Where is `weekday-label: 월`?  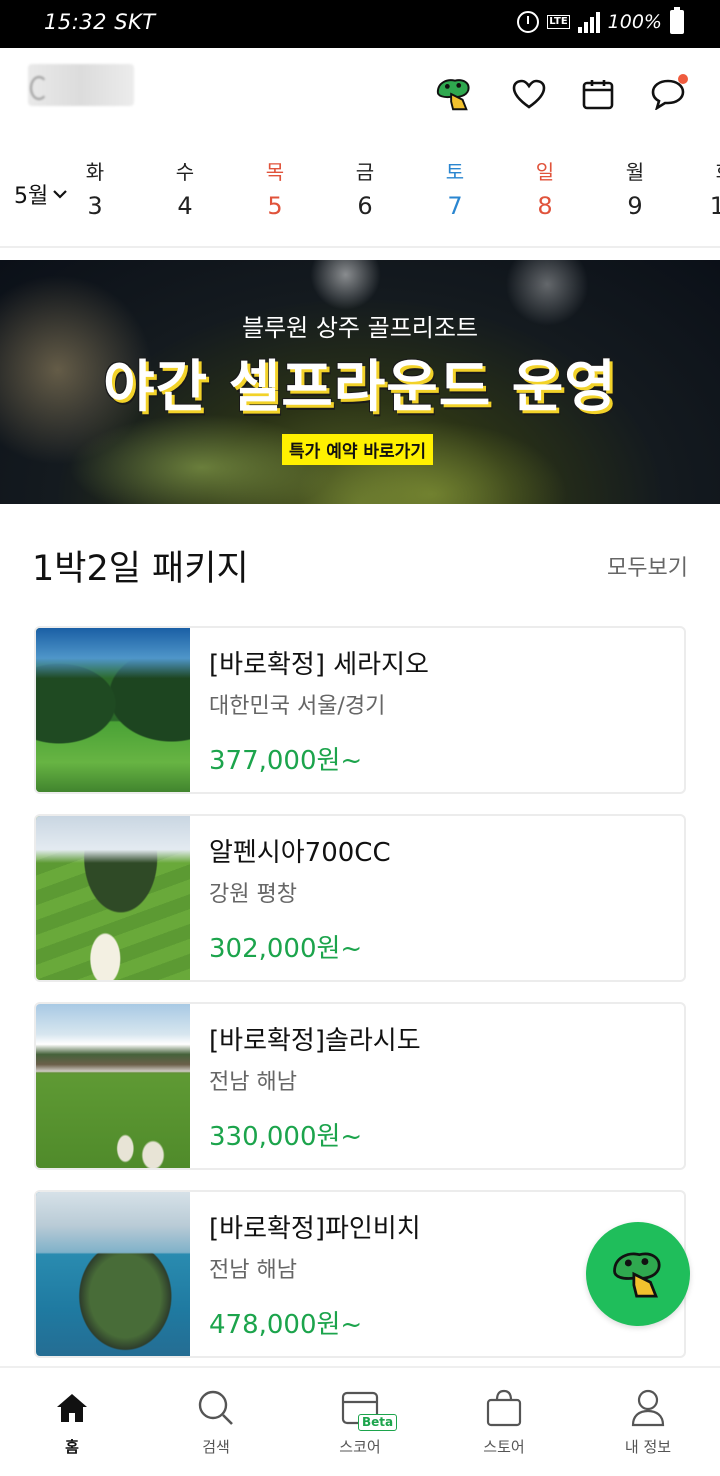 weekday-label: 월 is located at coordinates (635, 172).